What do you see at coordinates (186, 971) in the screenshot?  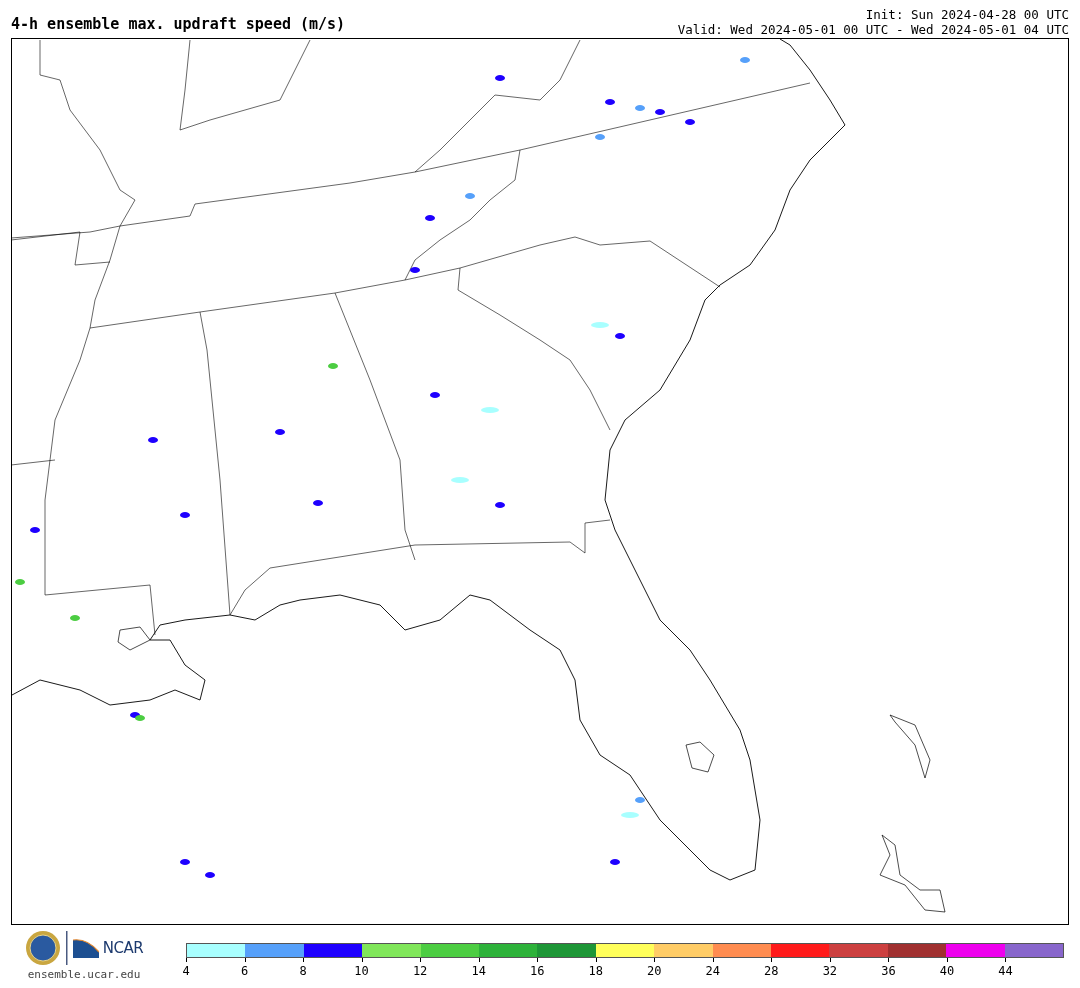 I see `tick-label: 4` at bounding box center [186, 971].